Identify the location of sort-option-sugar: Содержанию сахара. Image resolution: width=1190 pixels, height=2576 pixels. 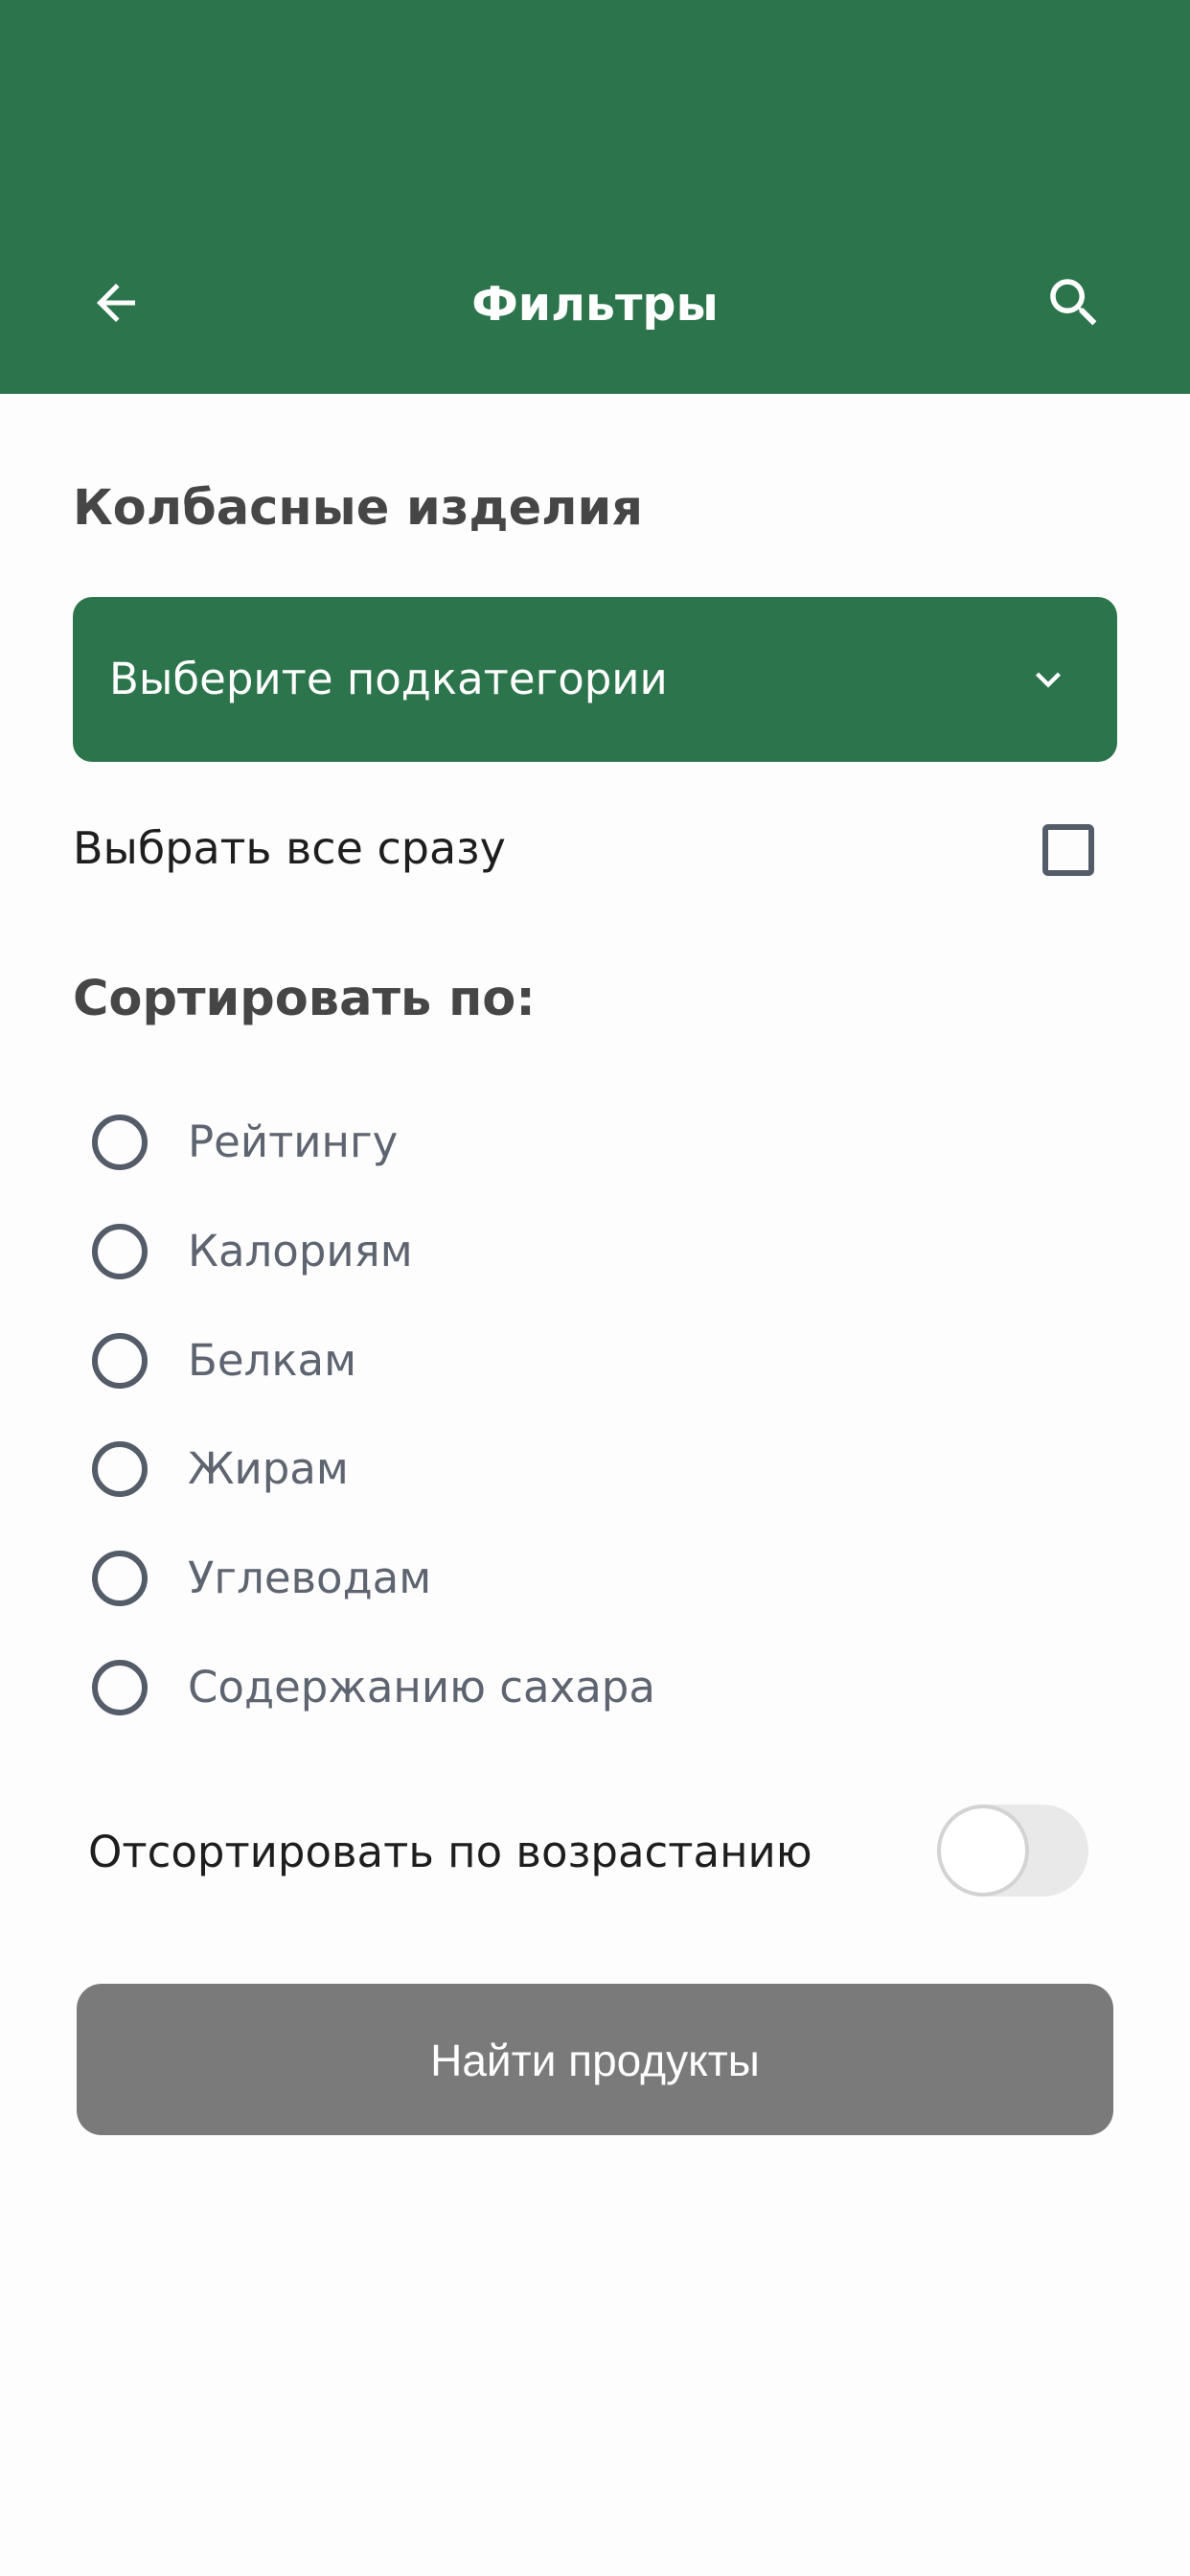
(374, 1687).